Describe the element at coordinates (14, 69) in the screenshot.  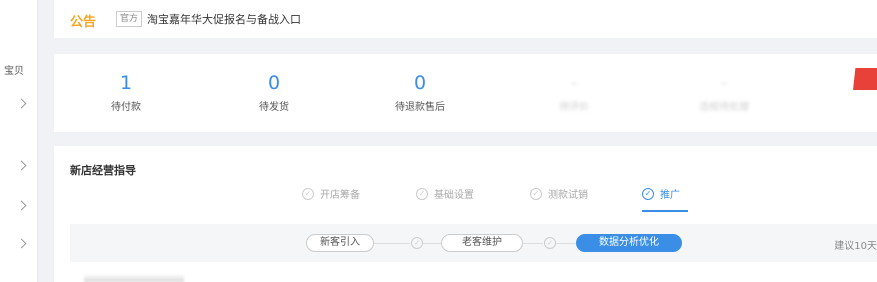
I see `sidebar-item-label: 宝贝` at that location.